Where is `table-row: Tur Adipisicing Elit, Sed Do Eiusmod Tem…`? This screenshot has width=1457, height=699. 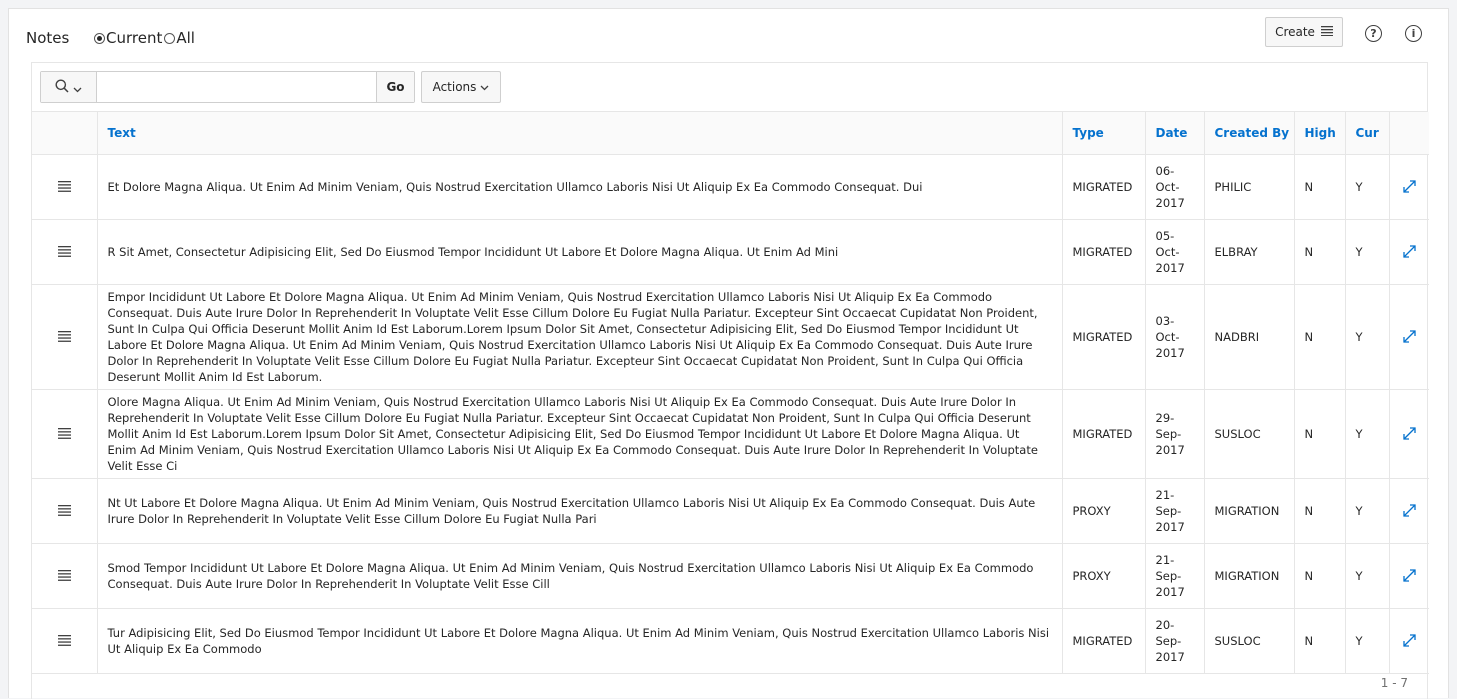
table-row: Tur Adipisicing Elit, Sed Do Eiusmod Tem… is located at coordinates (730, 641).